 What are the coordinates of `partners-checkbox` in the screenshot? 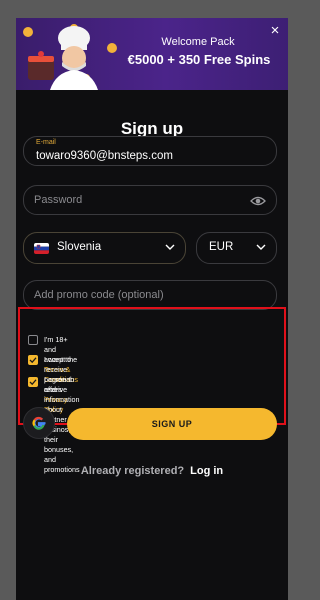 It's located at (33, 382).